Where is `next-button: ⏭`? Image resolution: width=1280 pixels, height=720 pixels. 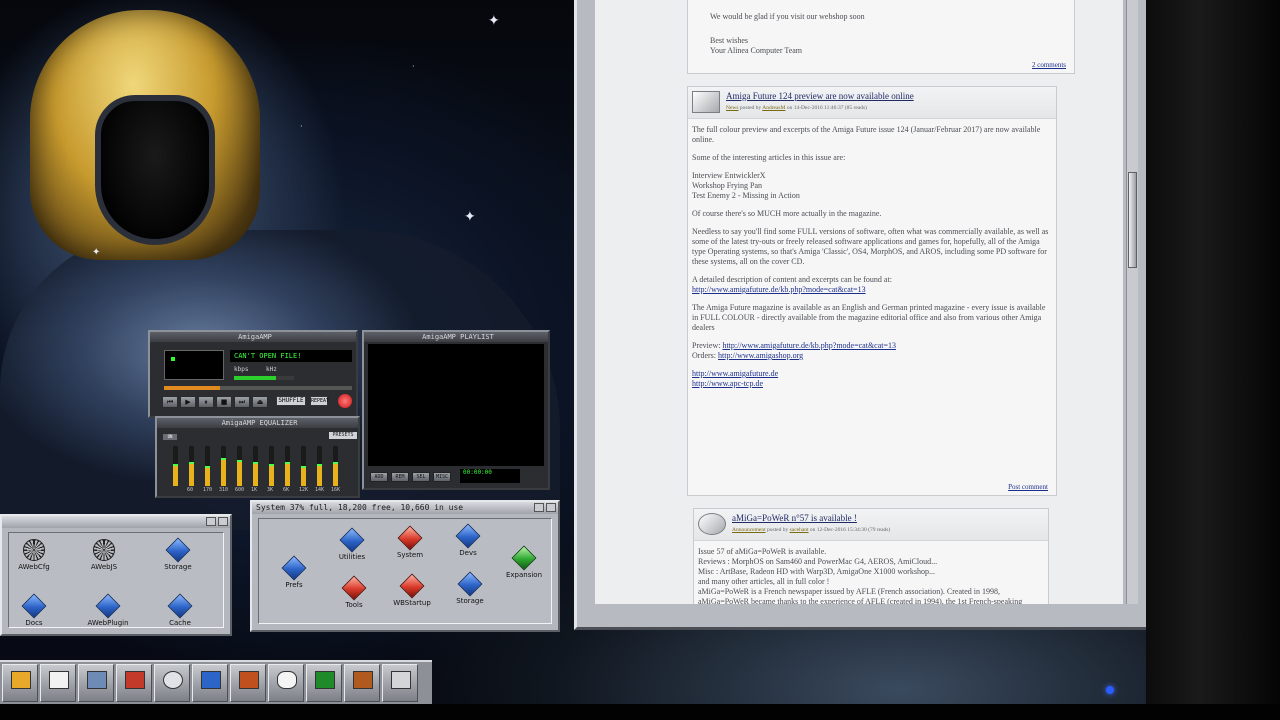 next-button: ⏭ is located at coordinates (242, 402).